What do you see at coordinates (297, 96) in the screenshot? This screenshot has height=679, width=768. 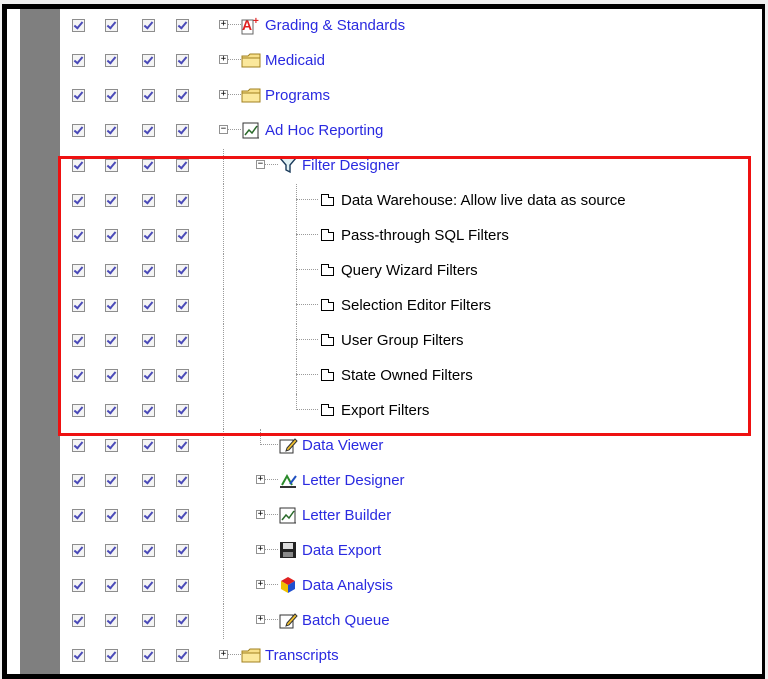 I see `tree-item-label: Programs` at bounding box center [297, 96].